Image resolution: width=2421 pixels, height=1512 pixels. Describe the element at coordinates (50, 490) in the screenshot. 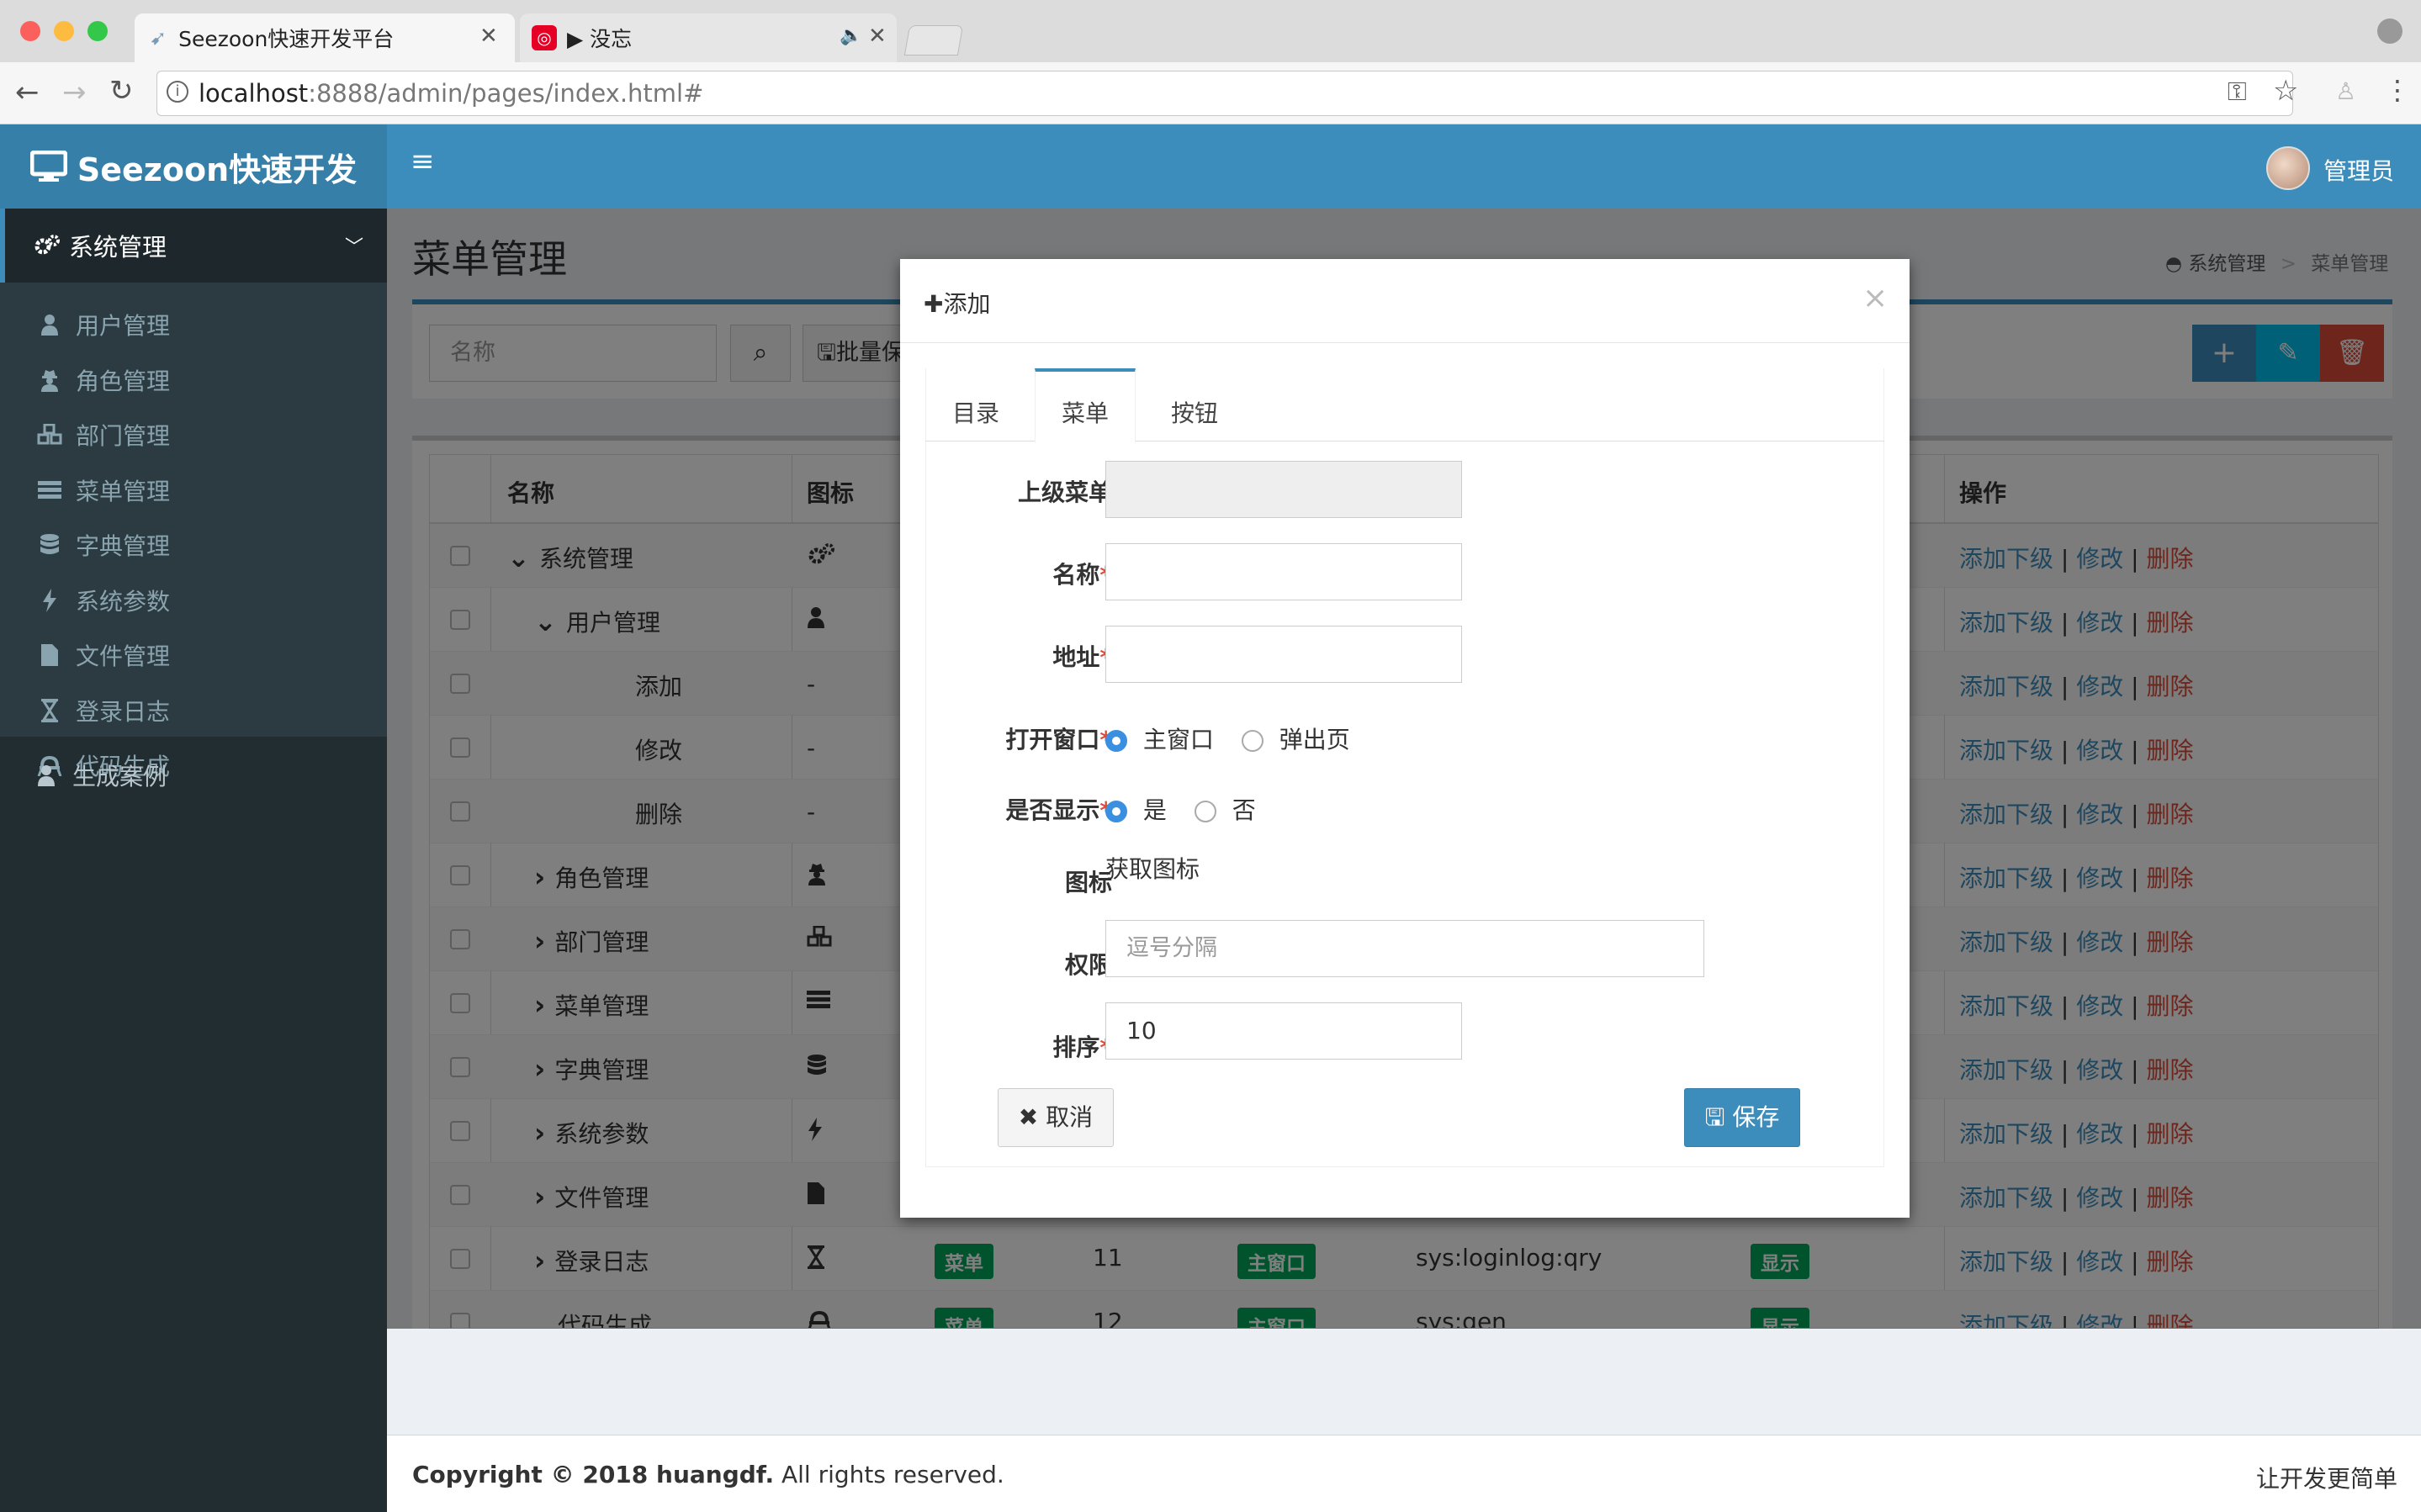

I see `list-icon` at that location.